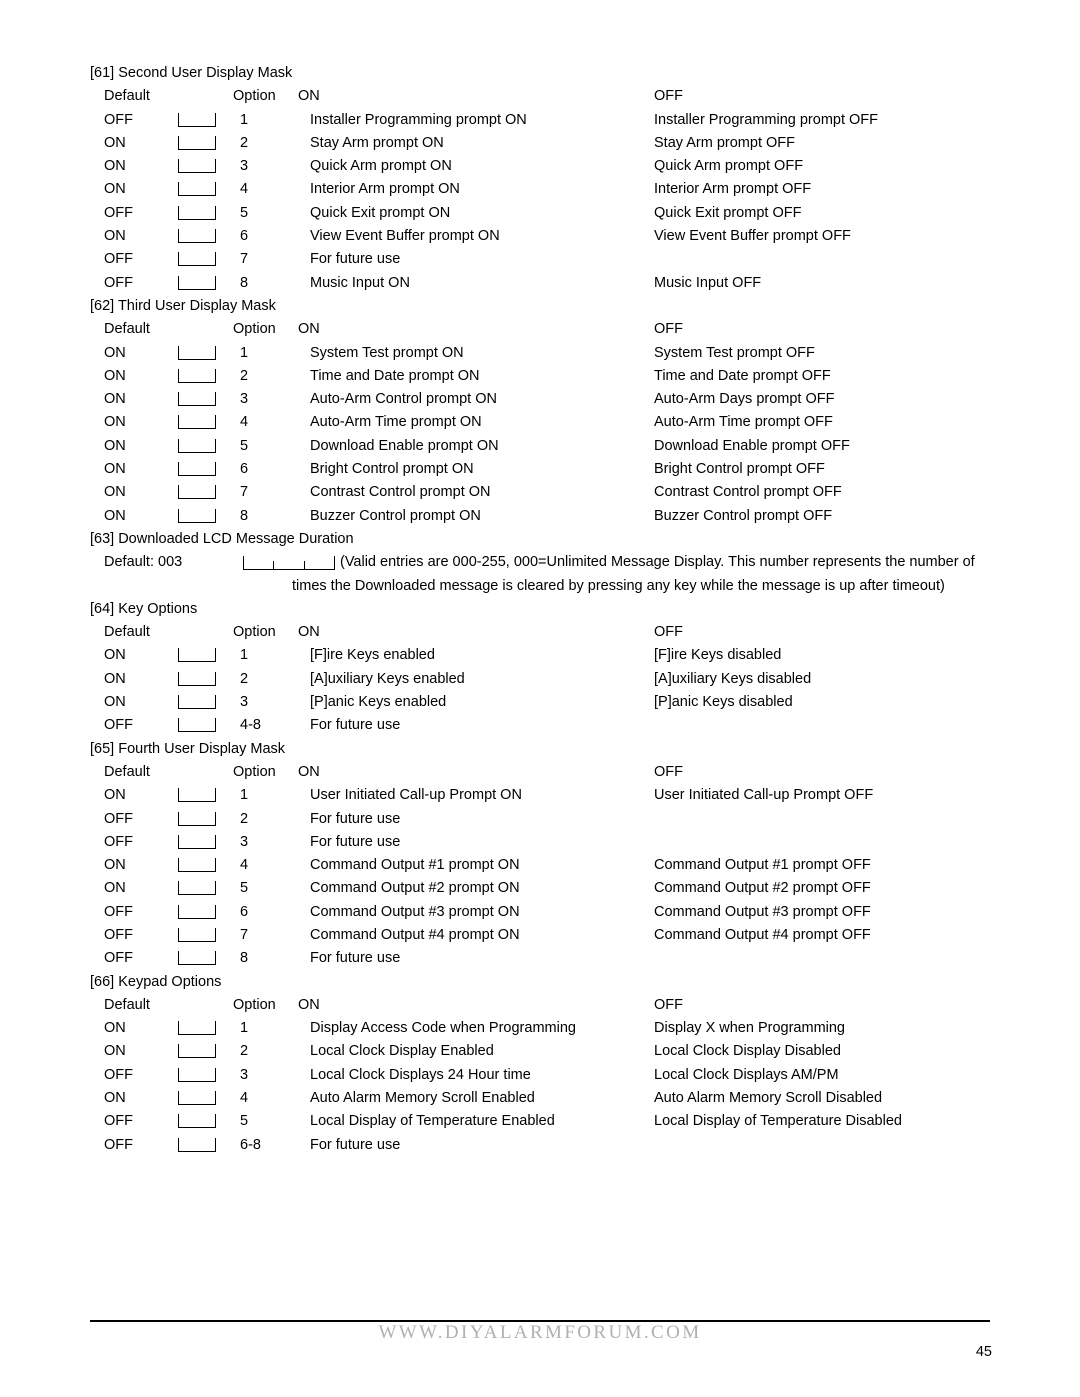 This screenshot has width=1080, height=1397. Describe the element at coordinates (387, 352) in the screenshot. I see `row-on-text: System Test prompt ON` at that location.